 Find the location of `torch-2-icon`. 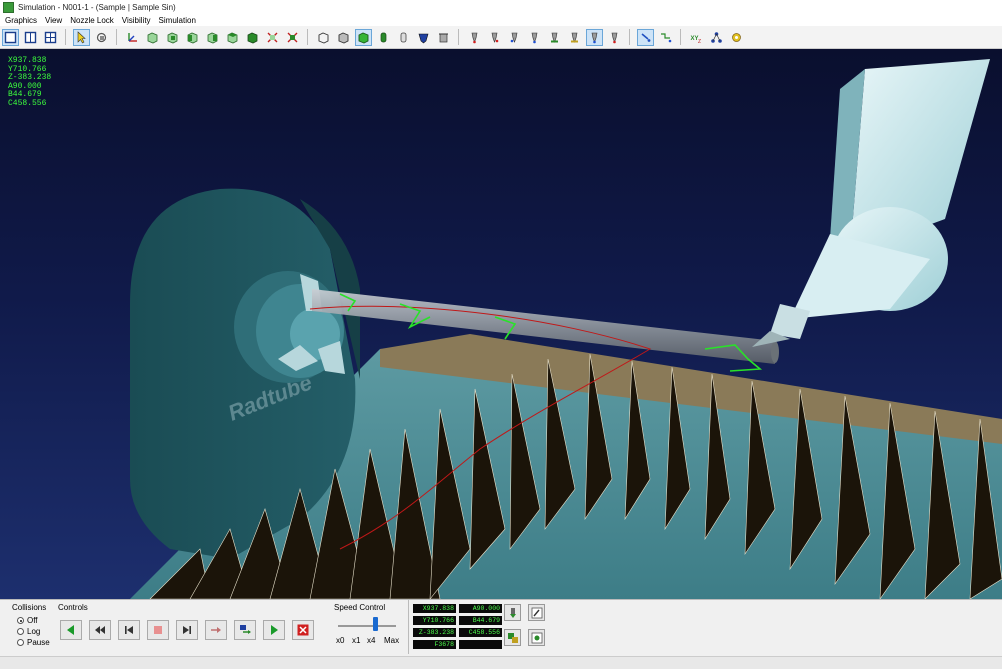

torch-2-icon is located at coordinates (494, 37).